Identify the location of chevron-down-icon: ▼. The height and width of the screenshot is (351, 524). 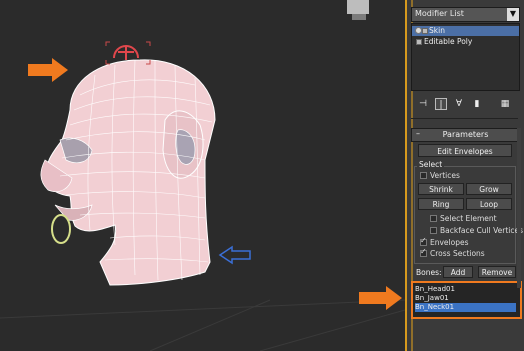
(513, 14).